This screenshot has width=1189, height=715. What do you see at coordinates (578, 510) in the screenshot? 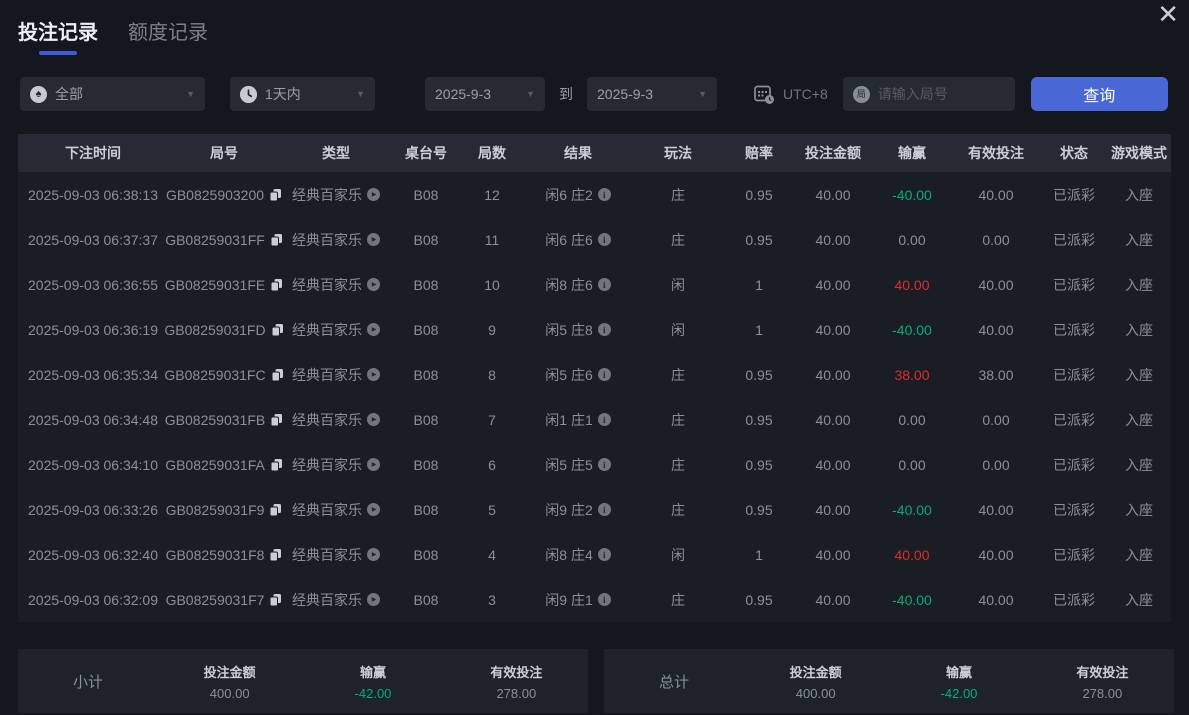
I see `cell-result: 闲9 庄2 i` at bounding box center [578, 510].